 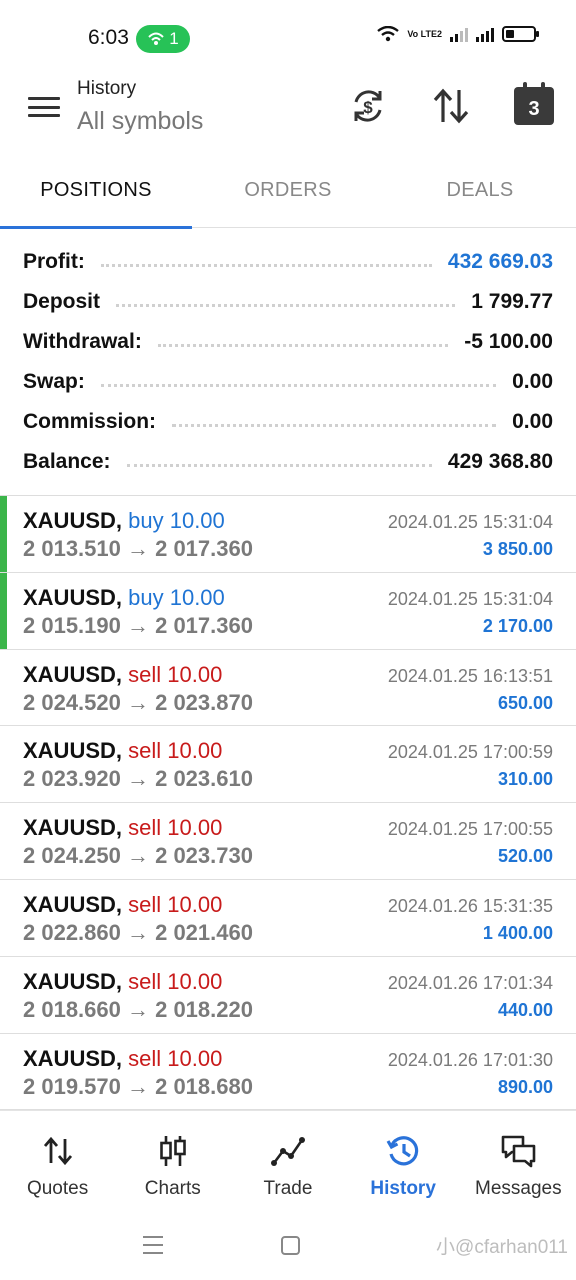 I want to click on summary-row-deposit: Deposit 1 799.77, so click(x=288, y=302).